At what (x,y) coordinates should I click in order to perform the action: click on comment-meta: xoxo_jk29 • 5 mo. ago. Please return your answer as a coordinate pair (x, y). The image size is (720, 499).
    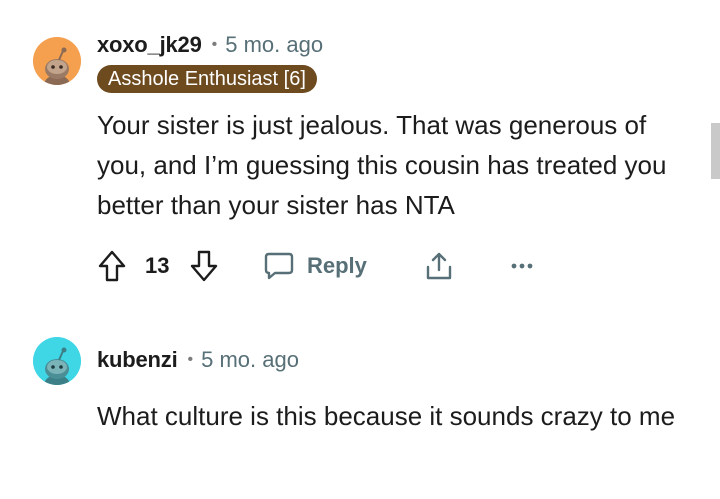
    Looking at the image, I should click on (210, 45).